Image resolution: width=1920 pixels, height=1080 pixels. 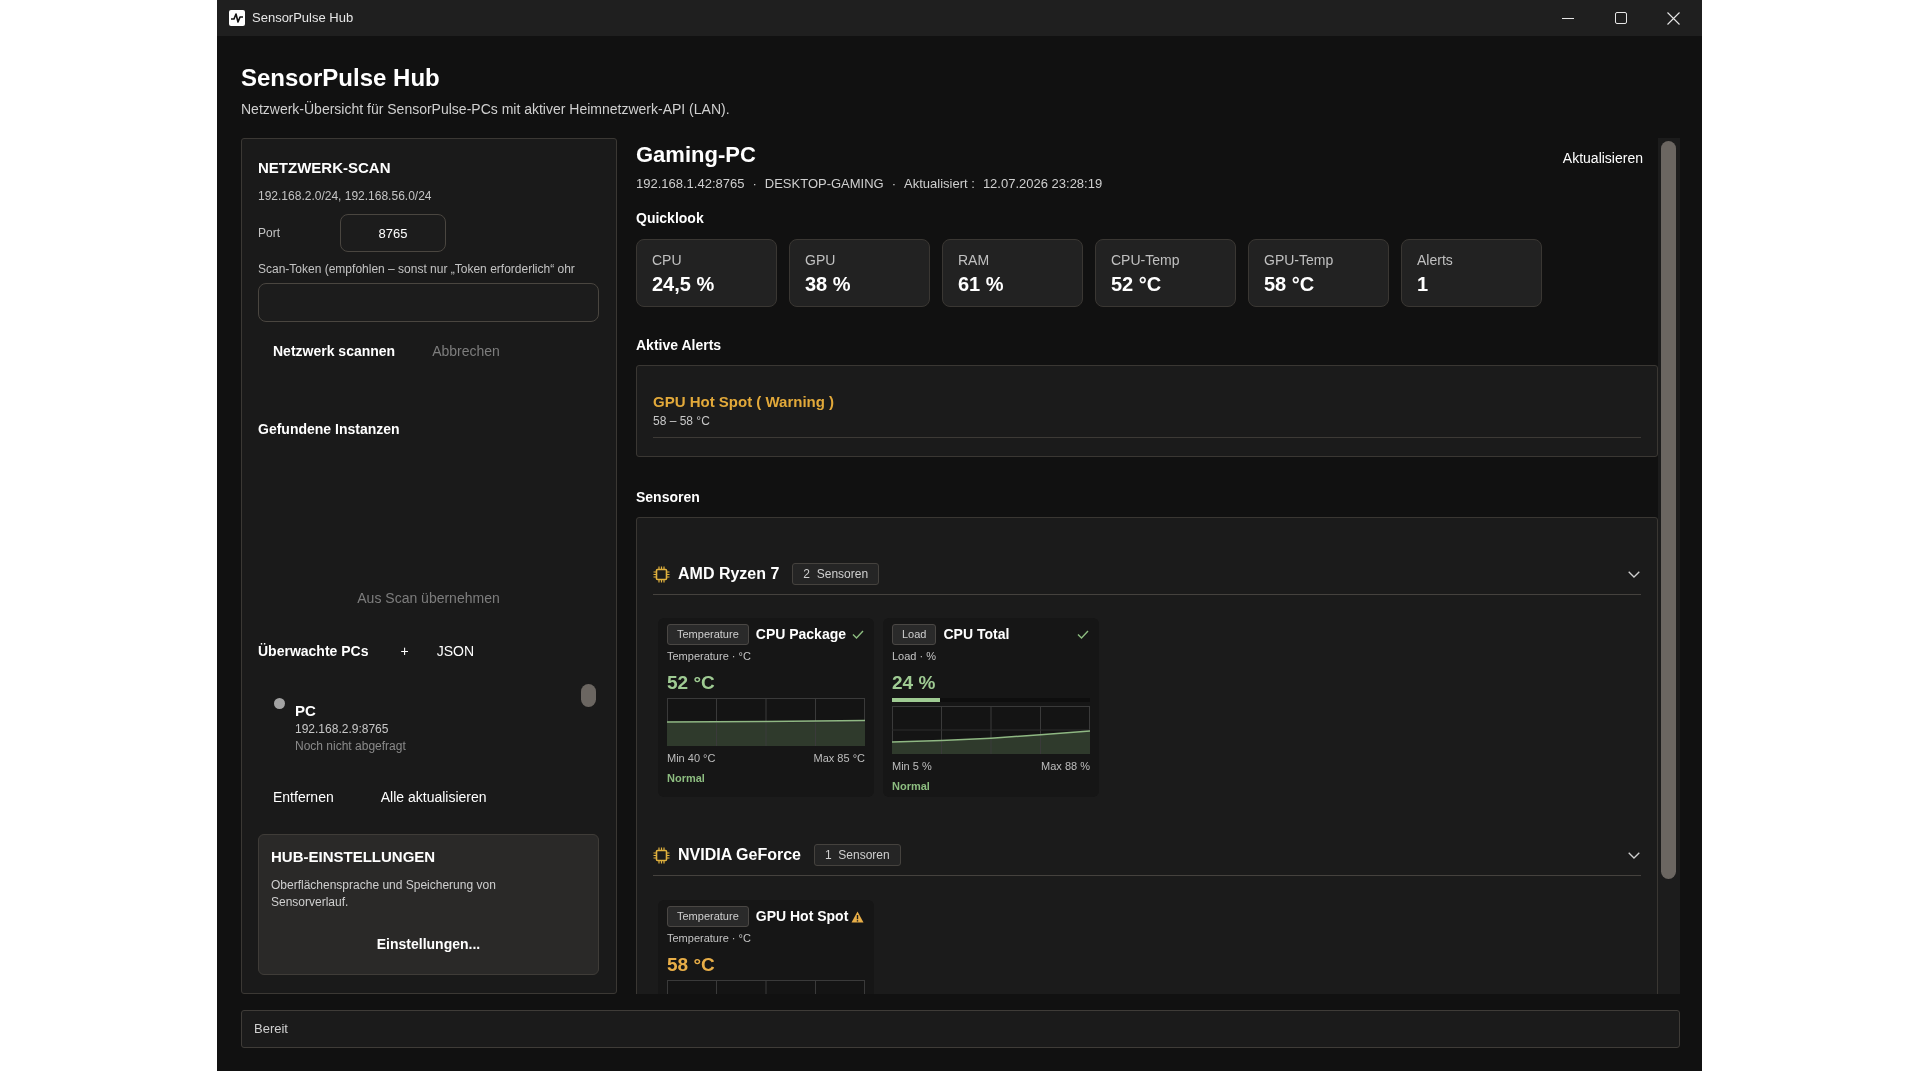 What do you see at coordinates (691, 758) in the screenshot?
I see `min-value: Min 40 °C` at bounding box center [691, 758].